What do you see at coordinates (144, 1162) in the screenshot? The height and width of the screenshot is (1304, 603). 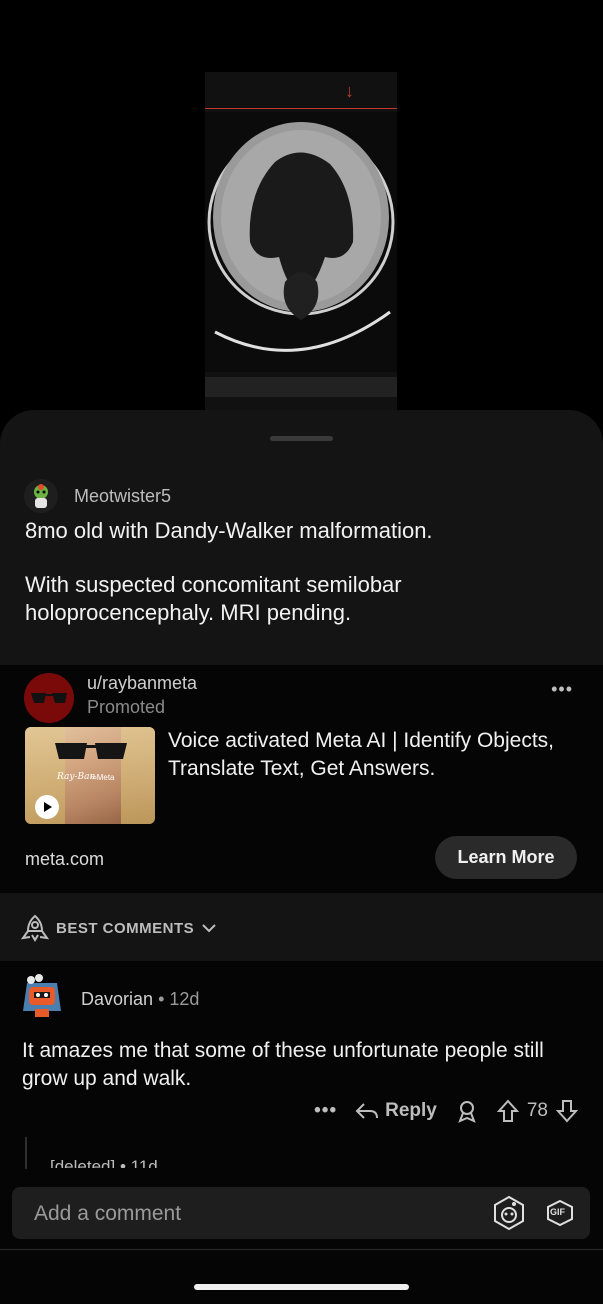 I see `reply-age: 11d` at bounding box center [144, 1162].